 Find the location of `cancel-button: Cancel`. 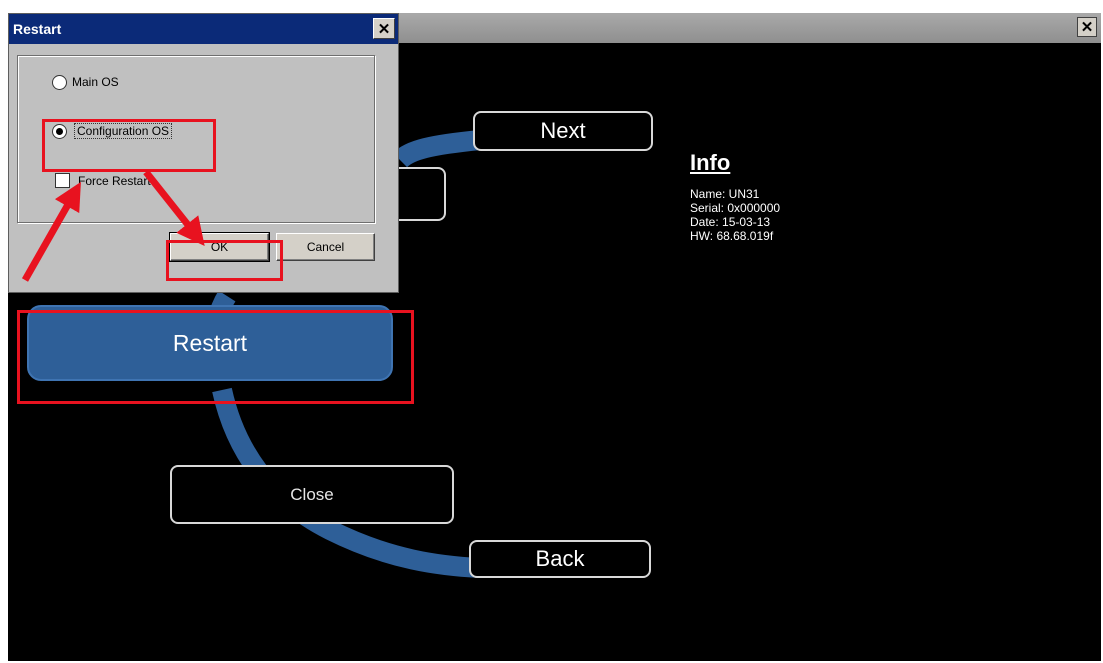

cancel-button: Cancel is located at coordinates (325, 247).